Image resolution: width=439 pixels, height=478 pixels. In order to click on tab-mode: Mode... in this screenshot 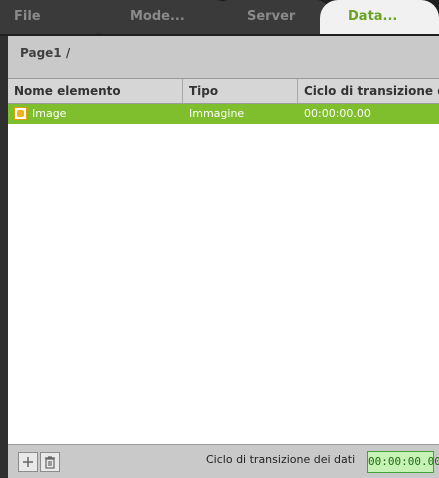, I will do `click(165, 17)`.